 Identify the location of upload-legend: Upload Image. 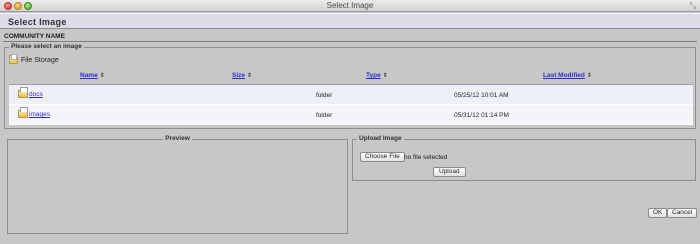
(380, 138).